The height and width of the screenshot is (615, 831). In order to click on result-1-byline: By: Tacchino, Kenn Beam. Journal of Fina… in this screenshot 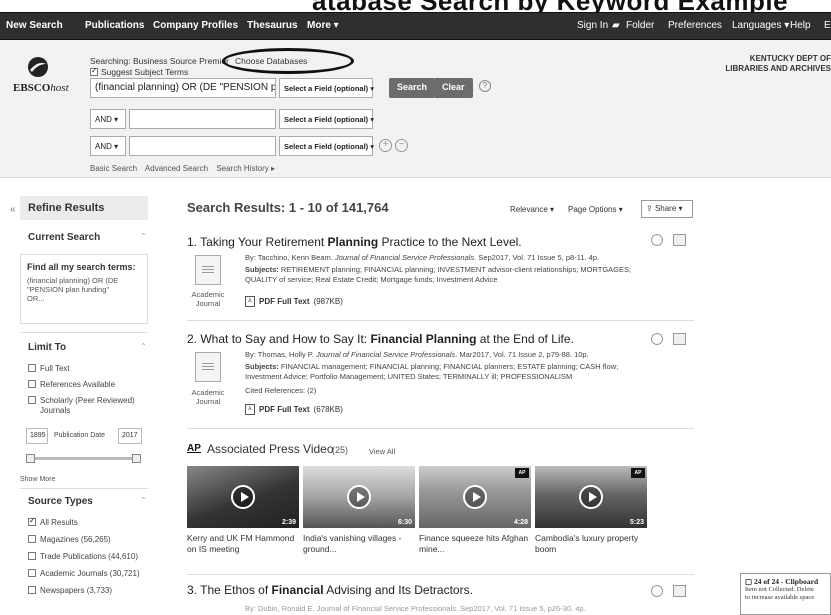, I will do `click(422, 257)`.